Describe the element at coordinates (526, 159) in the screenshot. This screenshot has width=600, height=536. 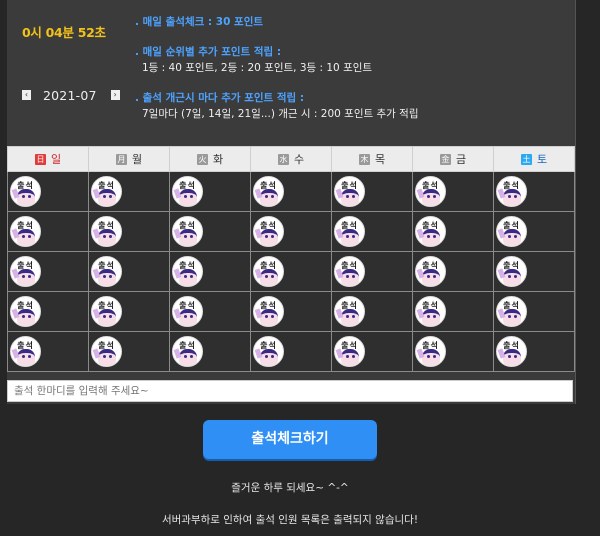
I see `weekday-box-icon: 土` at that location.